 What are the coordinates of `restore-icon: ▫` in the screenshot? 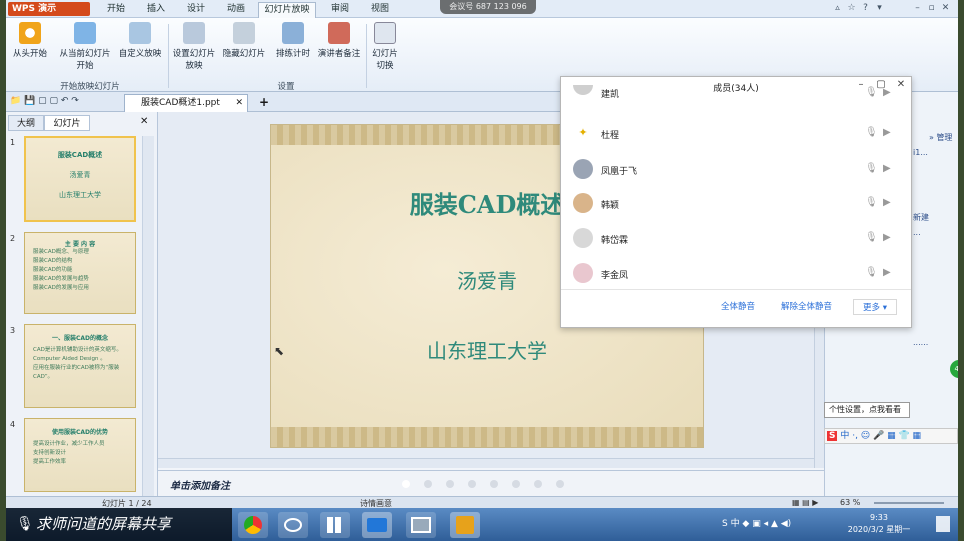 It's located at (931, 8).